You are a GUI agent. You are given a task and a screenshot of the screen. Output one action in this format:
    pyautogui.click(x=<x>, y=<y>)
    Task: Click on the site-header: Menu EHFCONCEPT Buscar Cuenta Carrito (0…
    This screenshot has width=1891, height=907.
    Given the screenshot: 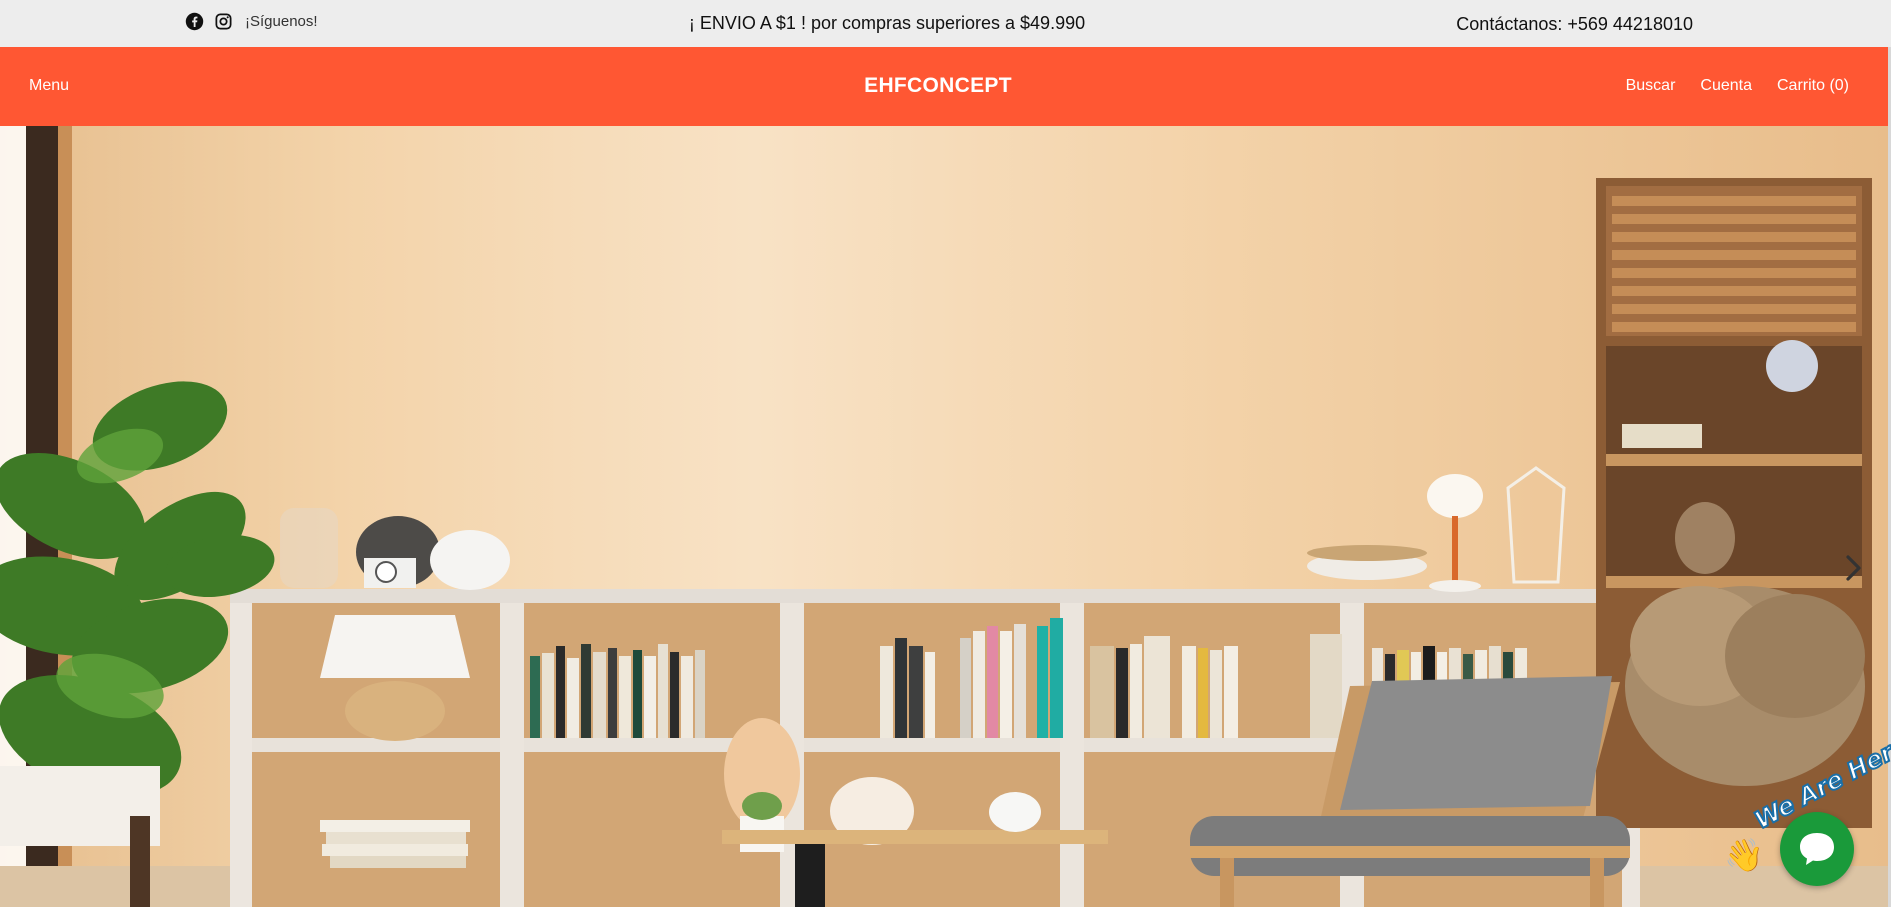 What is the action you would take?
    pyautogui.click(x=944, y=86)
    